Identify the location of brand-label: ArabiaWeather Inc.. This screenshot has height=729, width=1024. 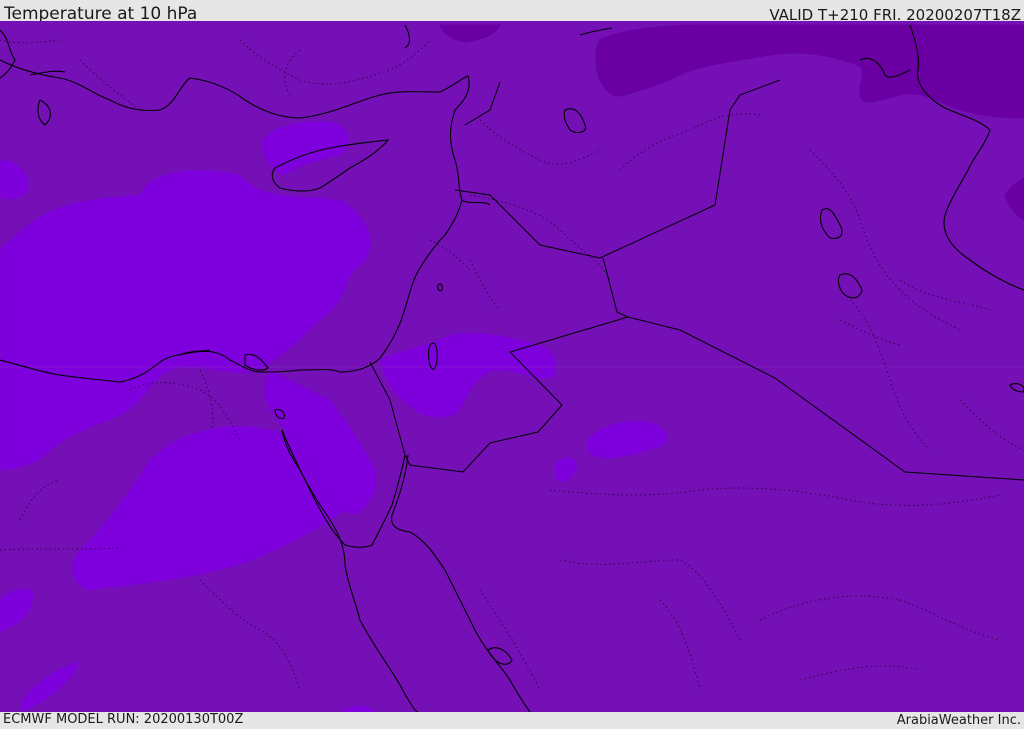
(958, 720).